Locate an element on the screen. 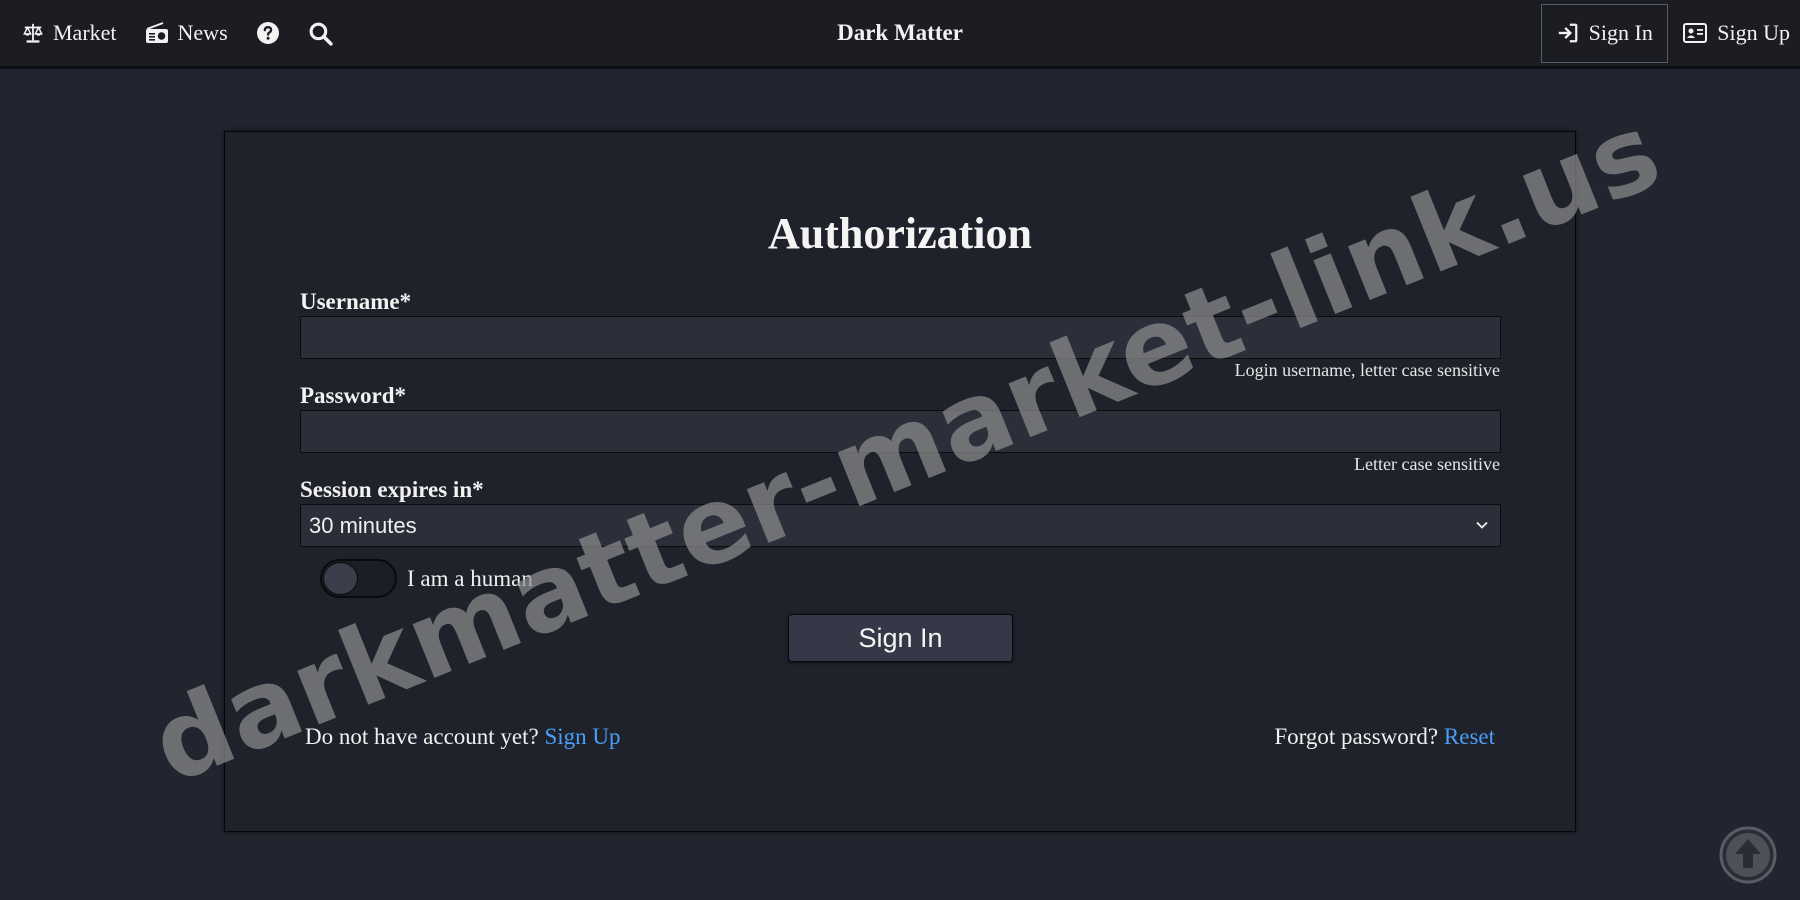  nav-sign-up-button: Sign Up is located at coordinates (1736, 33).